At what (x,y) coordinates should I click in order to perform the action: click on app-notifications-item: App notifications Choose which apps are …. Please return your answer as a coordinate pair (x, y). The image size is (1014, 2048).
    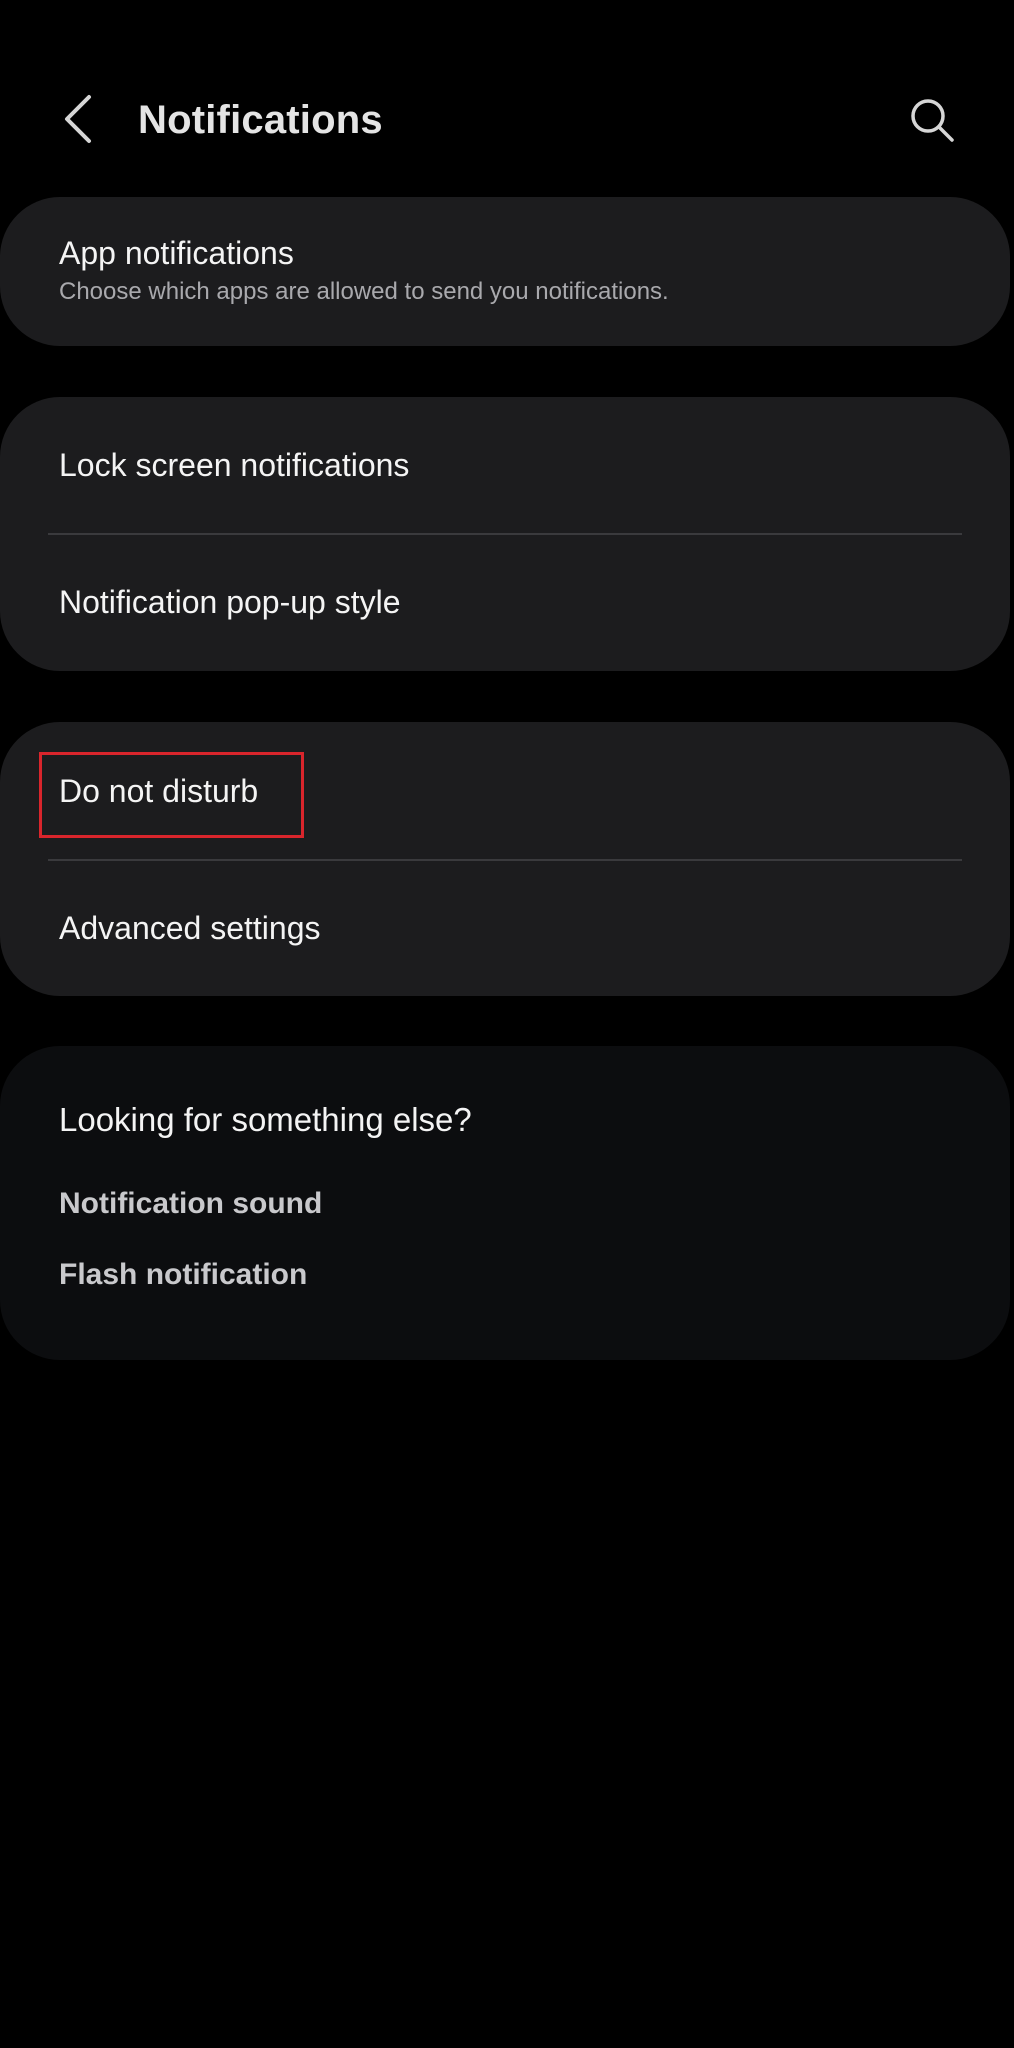
    Looking at the image, I should click on (505, 270).